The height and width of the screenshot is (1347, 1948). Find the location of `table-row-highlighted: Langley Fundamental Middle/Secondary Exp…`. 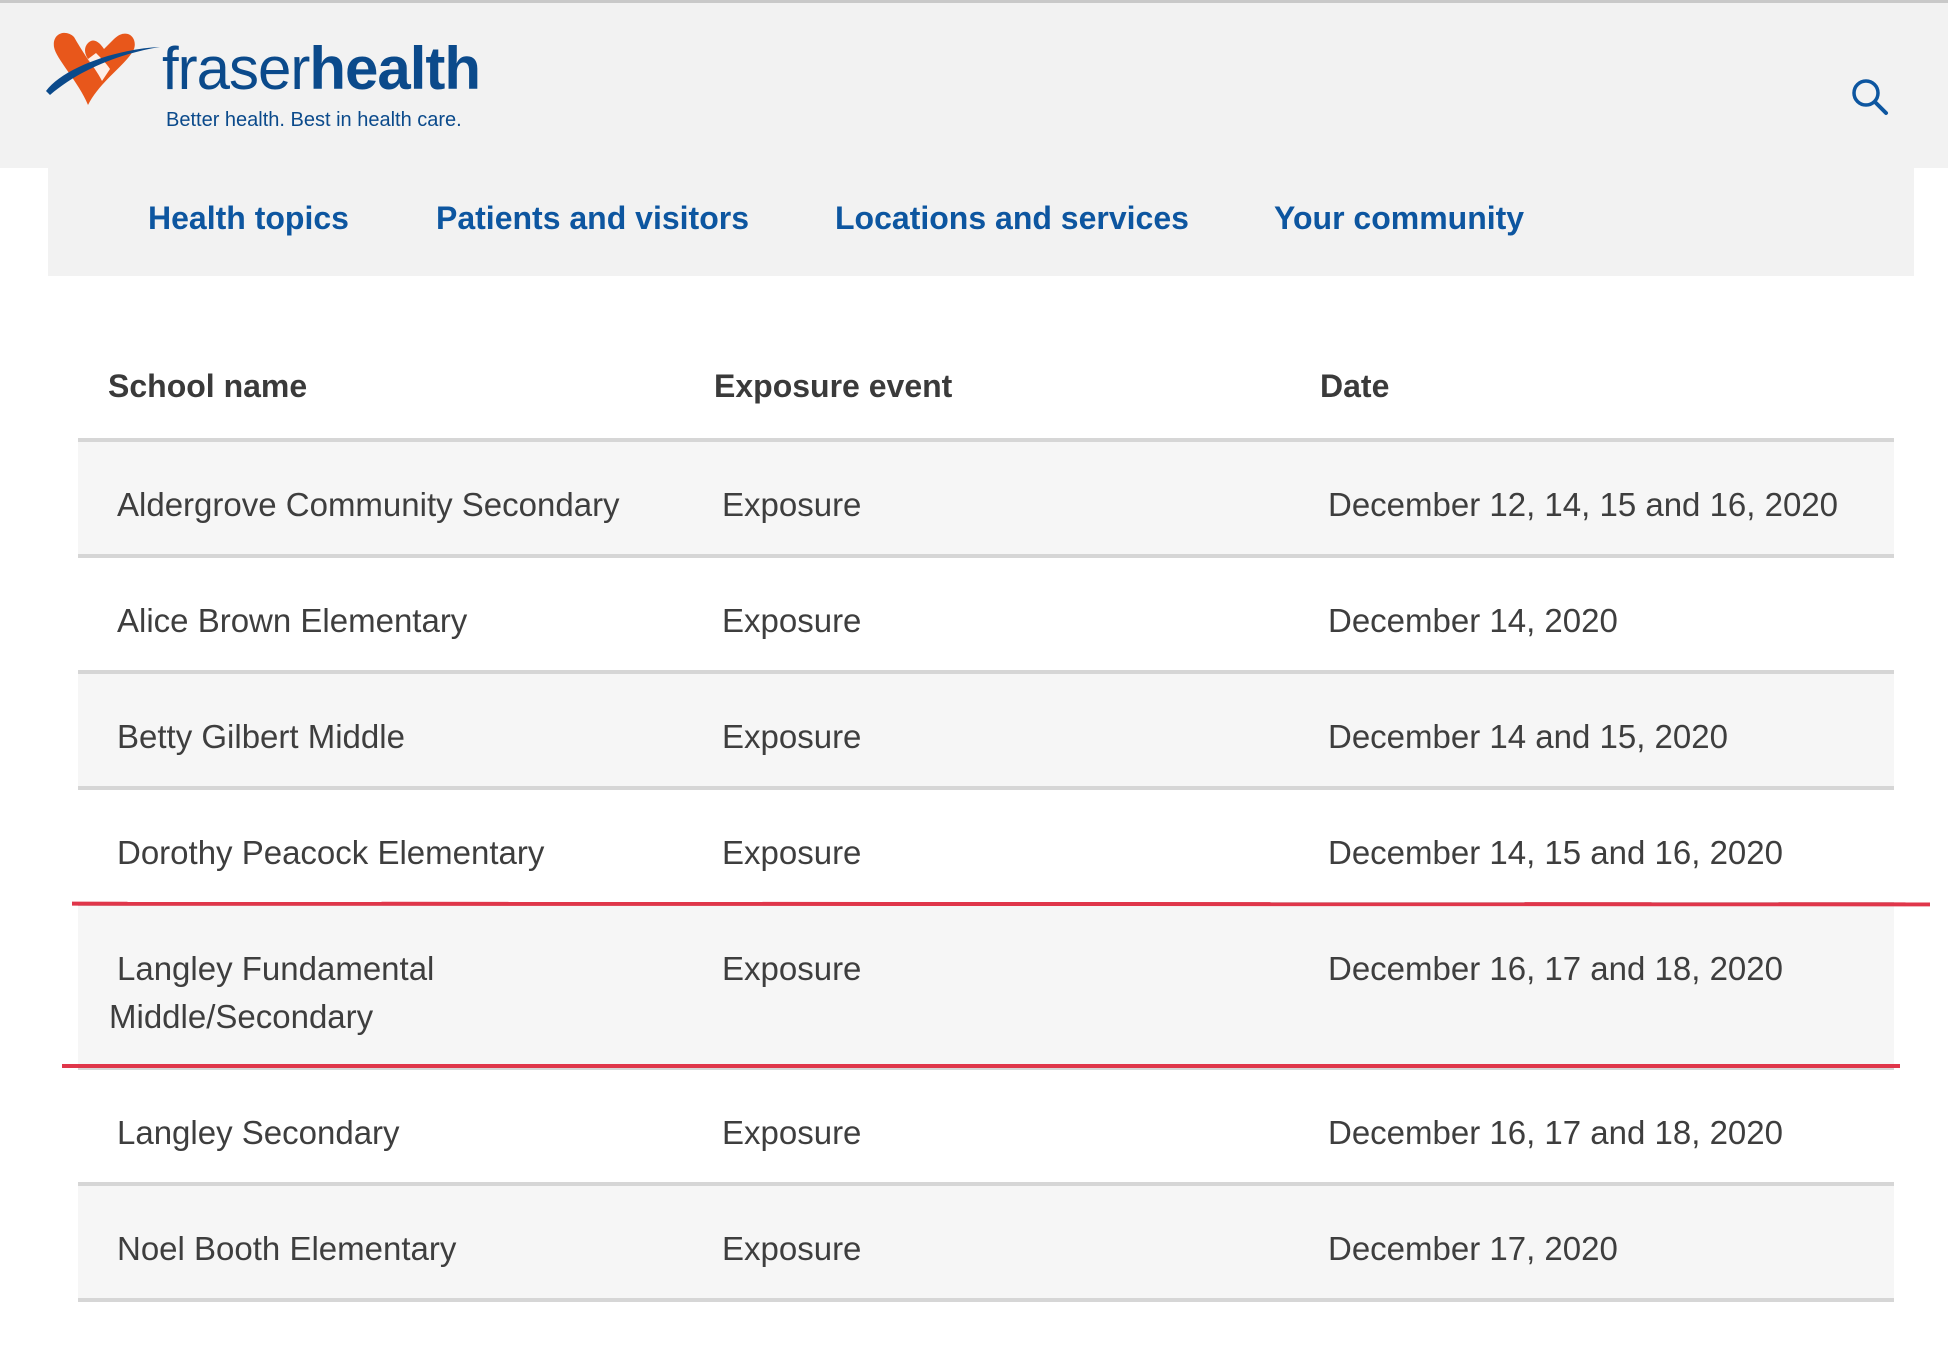

table-row-highlighted: Langley Fundamental Middle/Secondary Exp… is located at coordinates (986, 988).